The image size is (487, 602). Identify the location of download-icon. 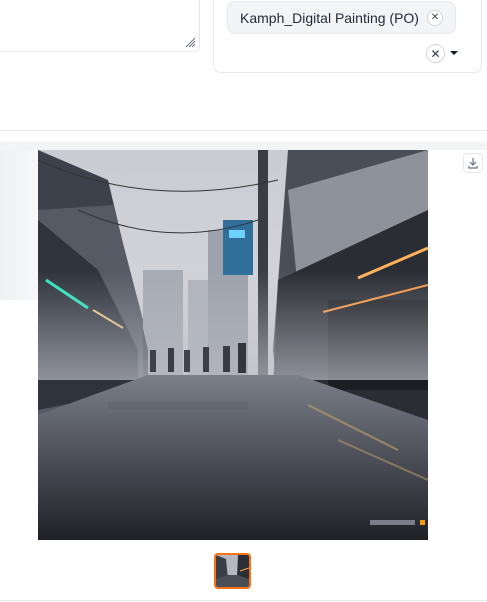
(473, 163).